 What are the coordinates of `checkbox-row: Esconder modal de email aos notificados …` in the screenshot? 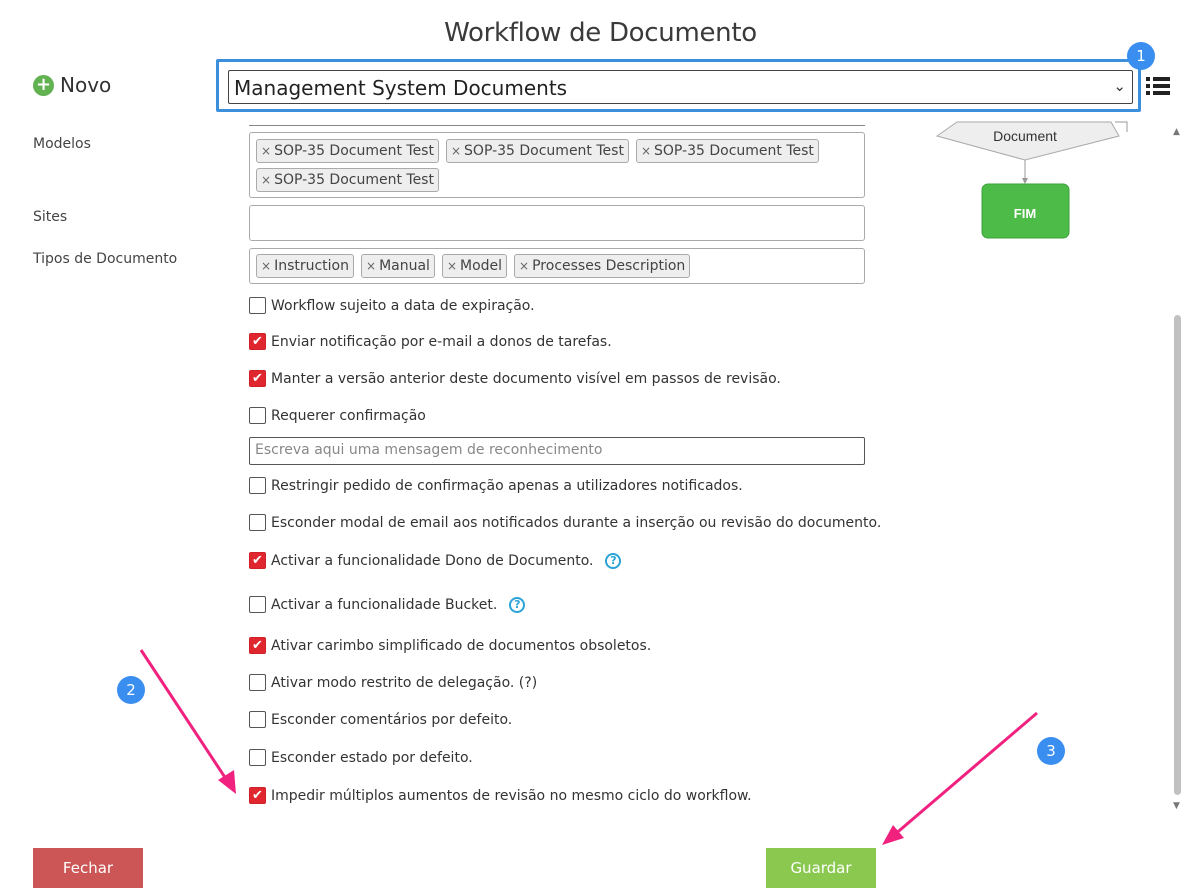 It's located at (565, 522).